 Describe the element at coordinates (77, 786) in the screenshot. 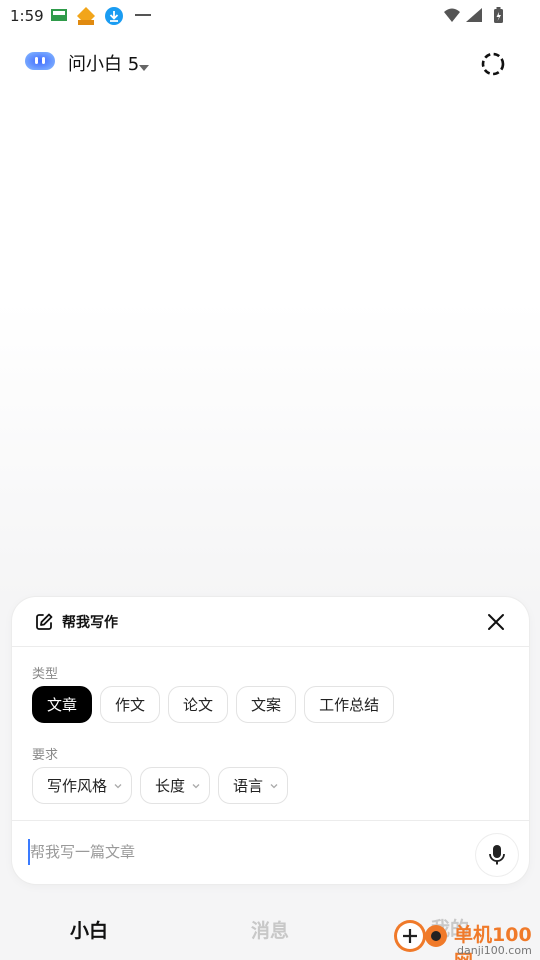

I see `requirement-label: 写作风格` at that location.